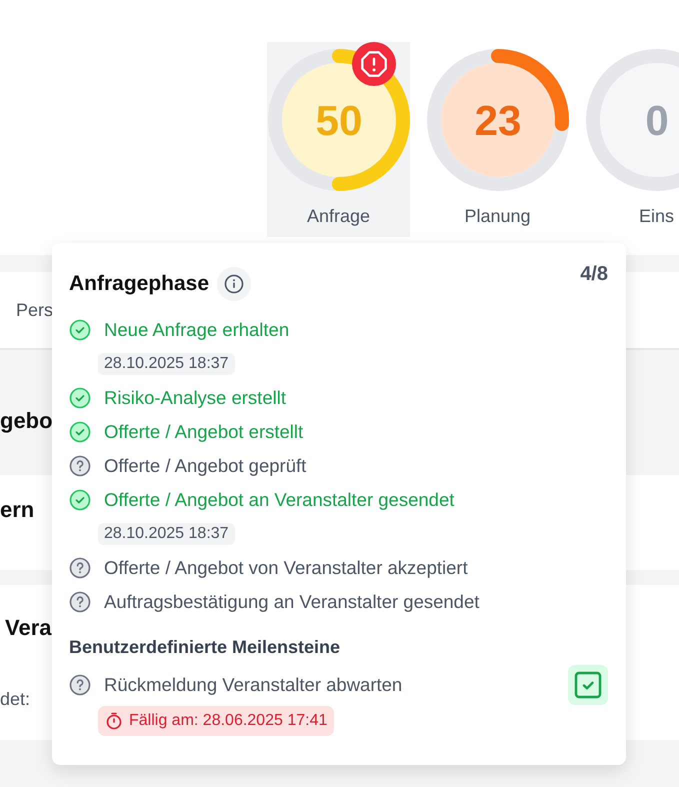  What do you see at coordinates (286, 568) in the screenshot?
I see `milestone-label: Offerte / Angebot von Veranstalter akzeptiert` at bounding box center [286, 568].